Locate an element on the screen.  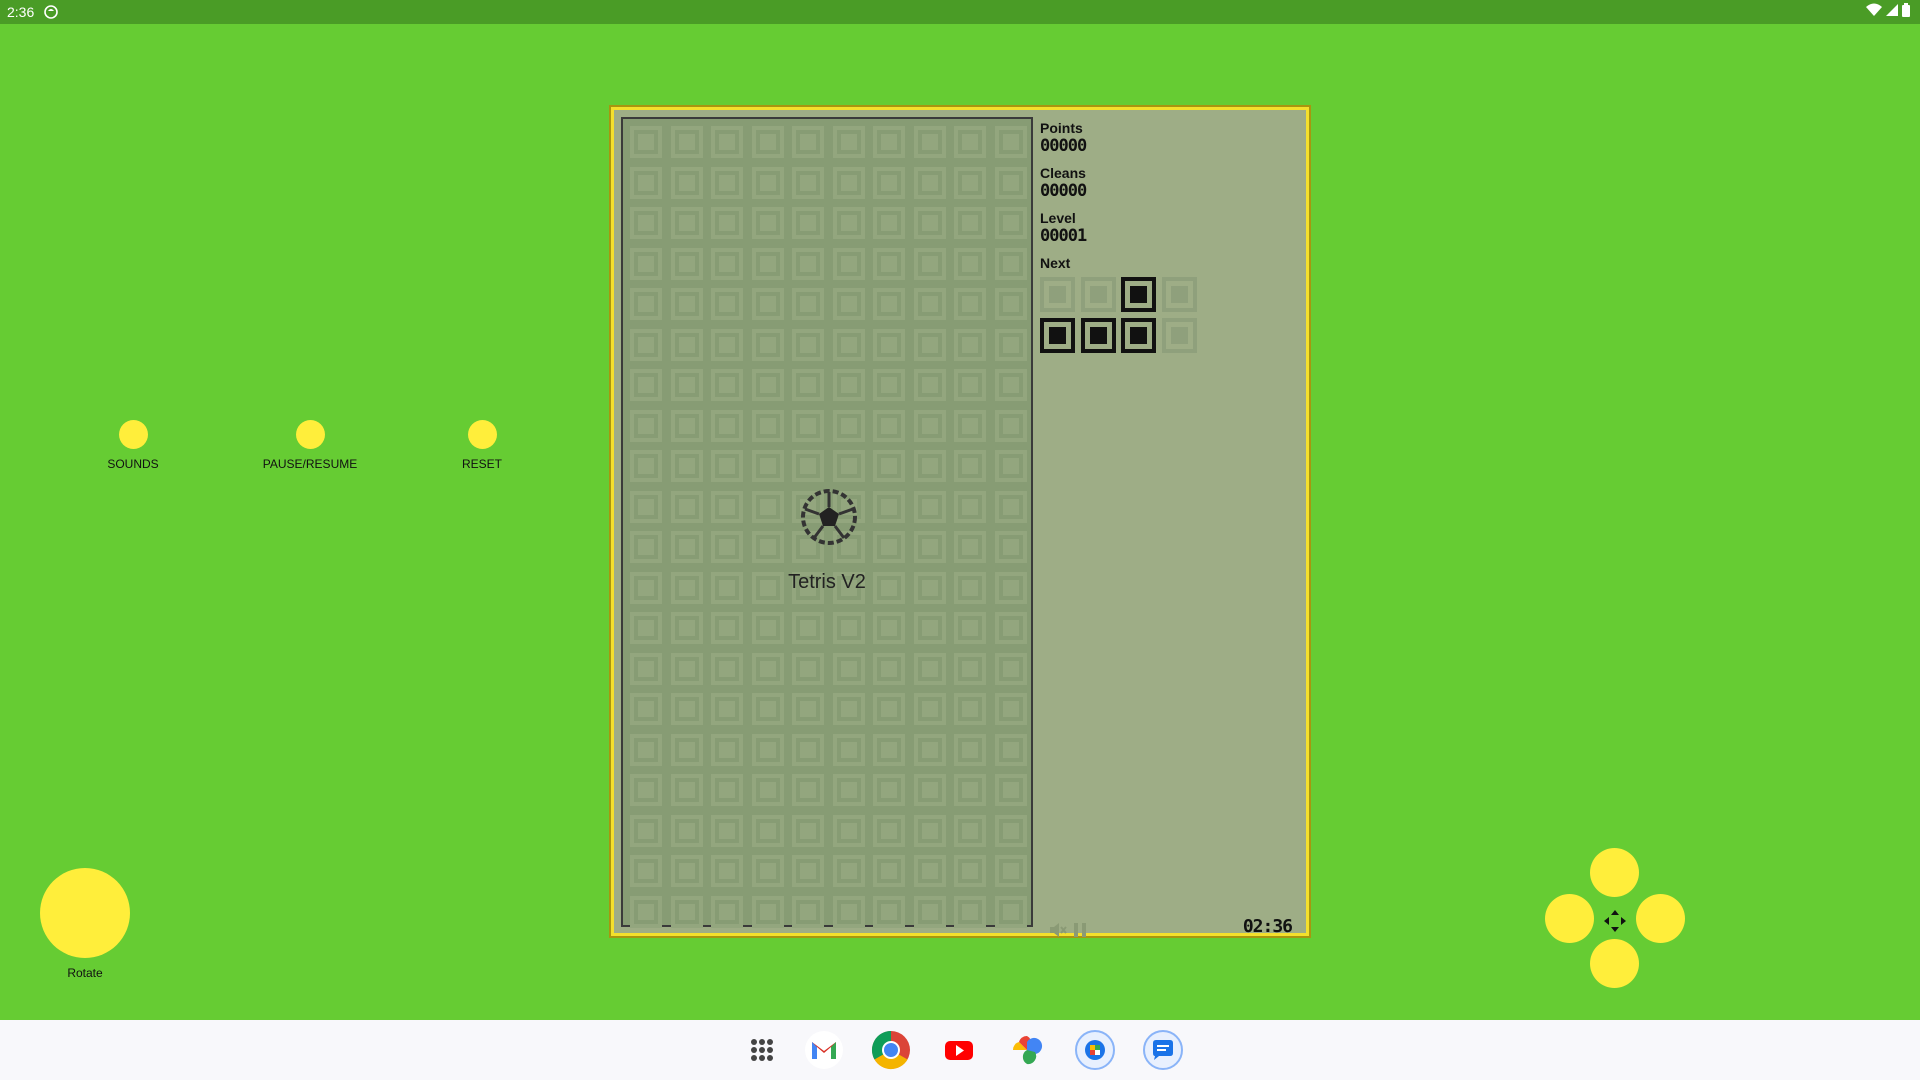
dpad-left-button is located at coordinates (1569, 918).